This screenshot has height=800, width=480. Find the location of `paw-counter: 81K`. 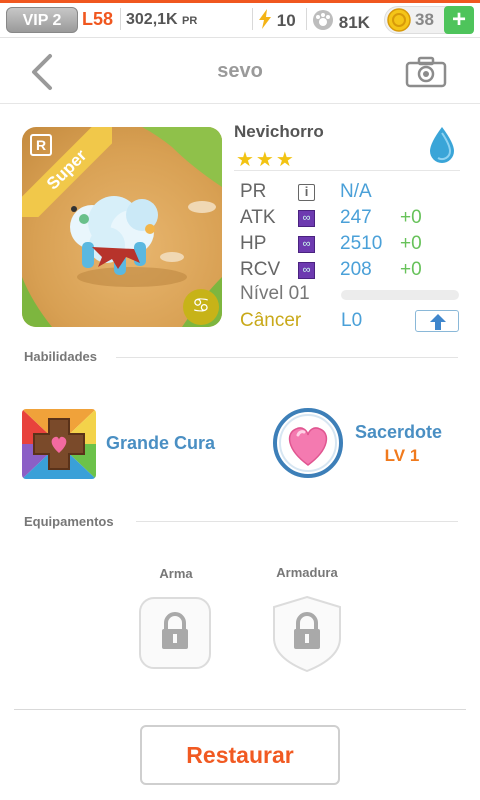

paw-counter: 81K is located at coordinates (341, 21).